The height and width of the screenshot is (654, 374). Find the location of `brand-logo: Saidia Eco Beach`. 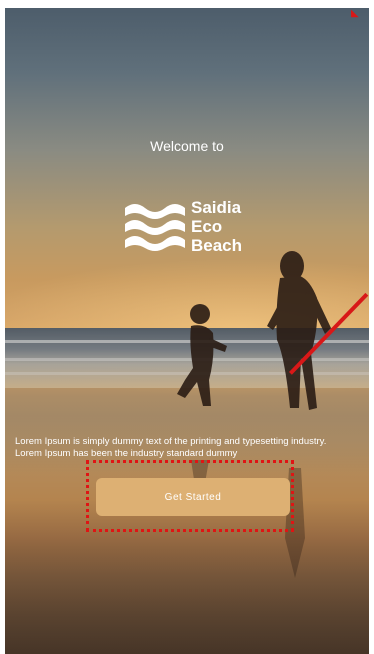

brand-logo: Saidia Eco Beach is located at coordinates (196, 228).